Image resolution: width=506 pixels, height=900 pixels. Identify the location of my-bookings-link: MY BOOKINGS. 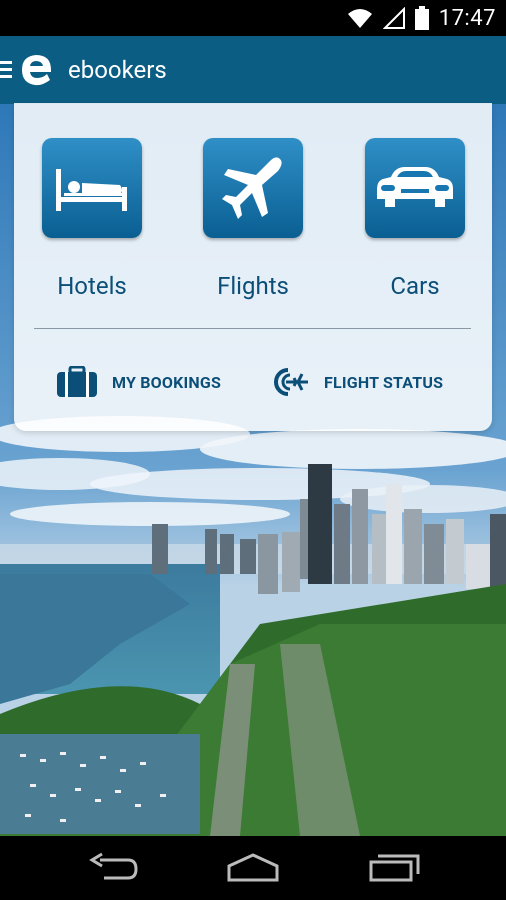
(138, 382).